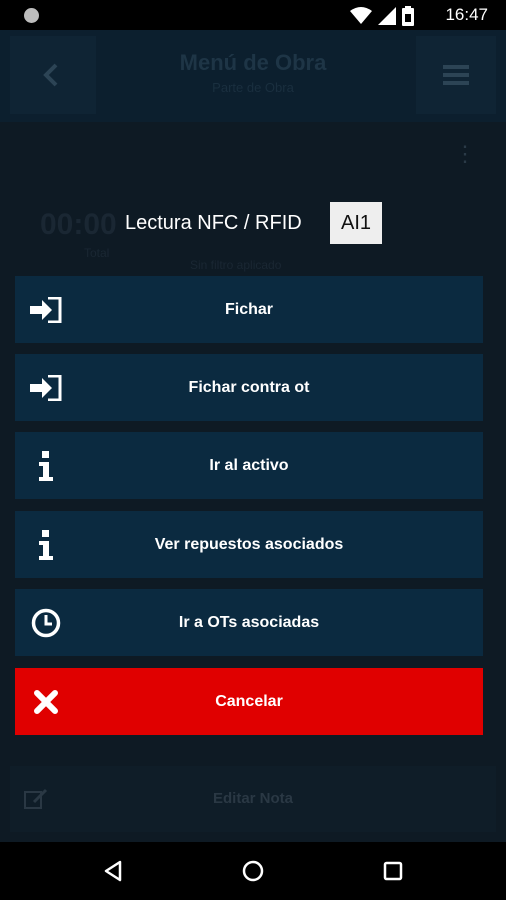 The image size is (506, 900). I want to click on clock-icon, so click(46, 623).